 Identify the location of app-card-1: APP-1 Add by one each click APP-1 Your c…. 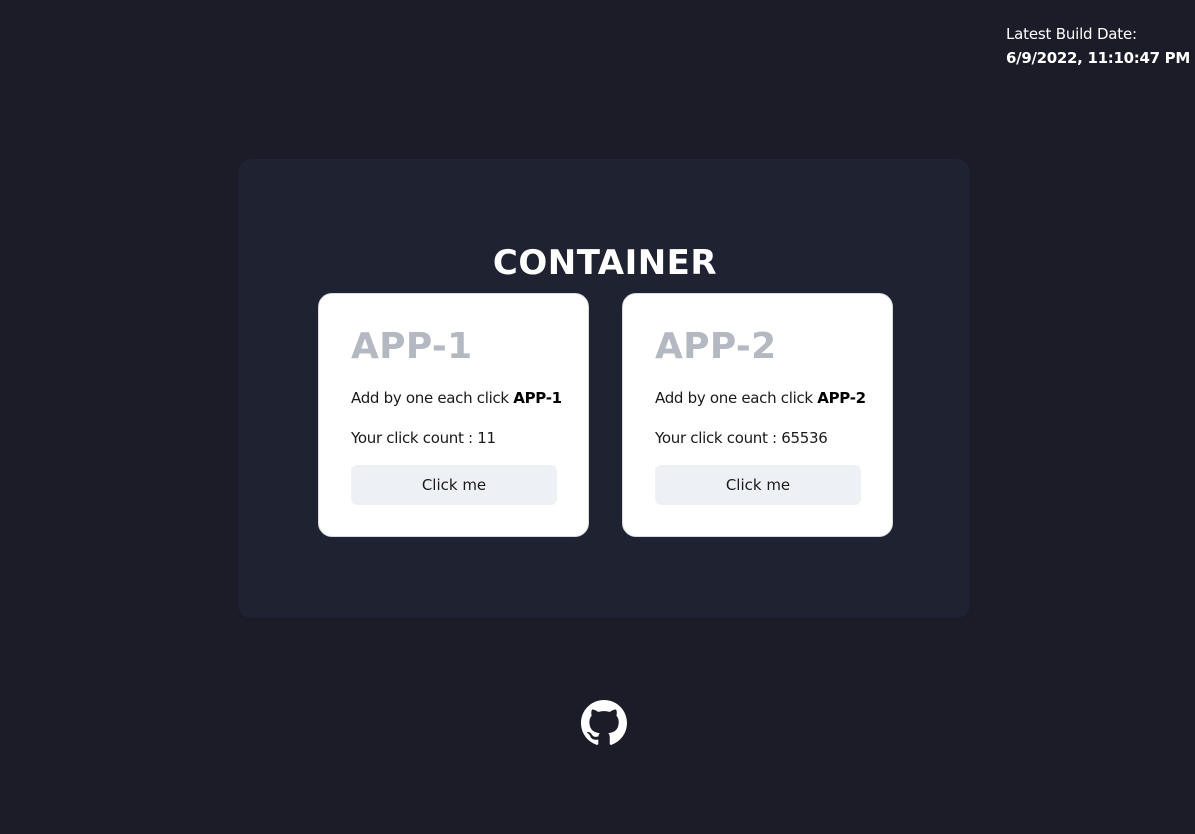
(453, 415).